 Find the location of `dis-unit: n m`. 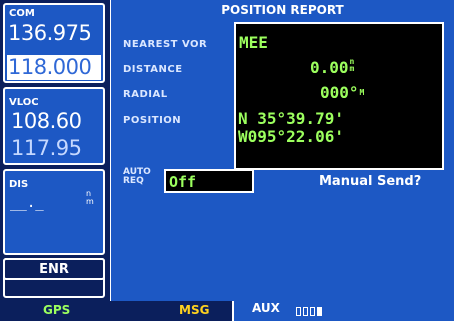

dis-unit: n m is located at coordinates (90, 198).